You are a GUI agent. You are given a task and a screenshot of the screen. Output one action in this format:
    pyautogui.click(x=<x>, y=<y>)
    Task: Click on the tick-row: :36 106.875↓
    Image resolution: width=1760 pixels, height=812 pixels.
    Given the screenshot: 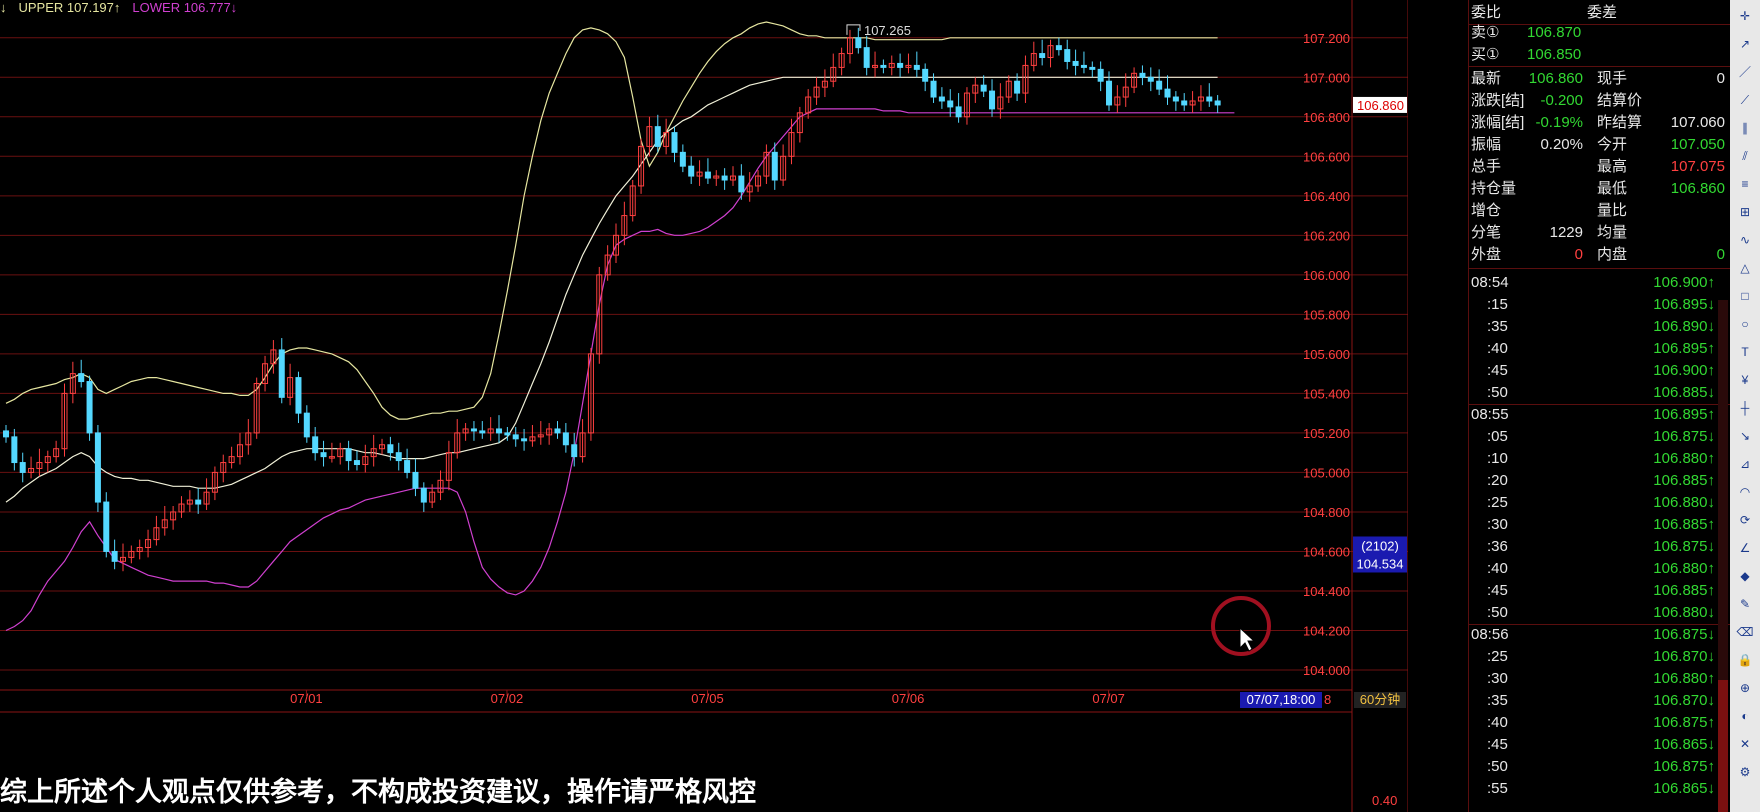 What is the action you would take?
    pyautogui.click(x=1600, y=547)
    